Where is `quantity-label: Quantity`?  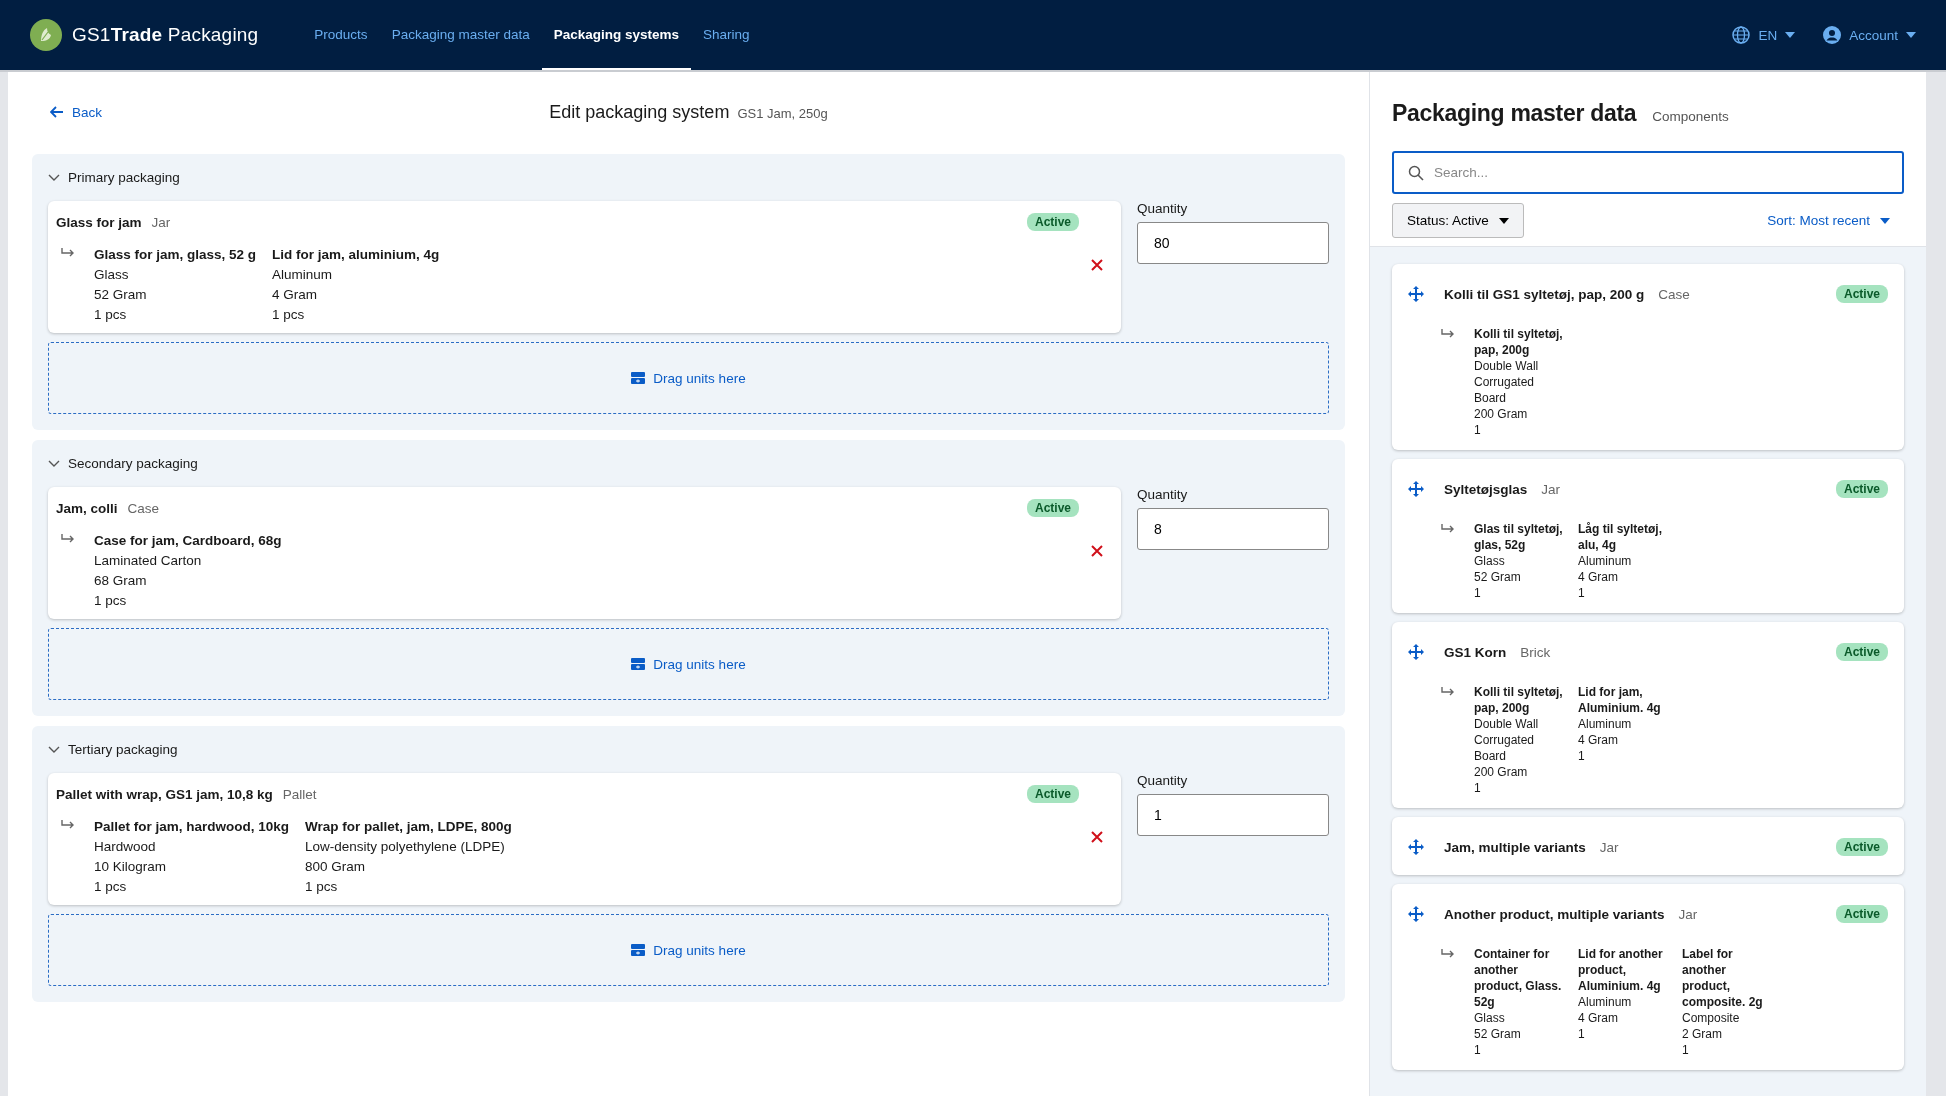 quantity-label: Quantity is located at coordinates (1163, 494).